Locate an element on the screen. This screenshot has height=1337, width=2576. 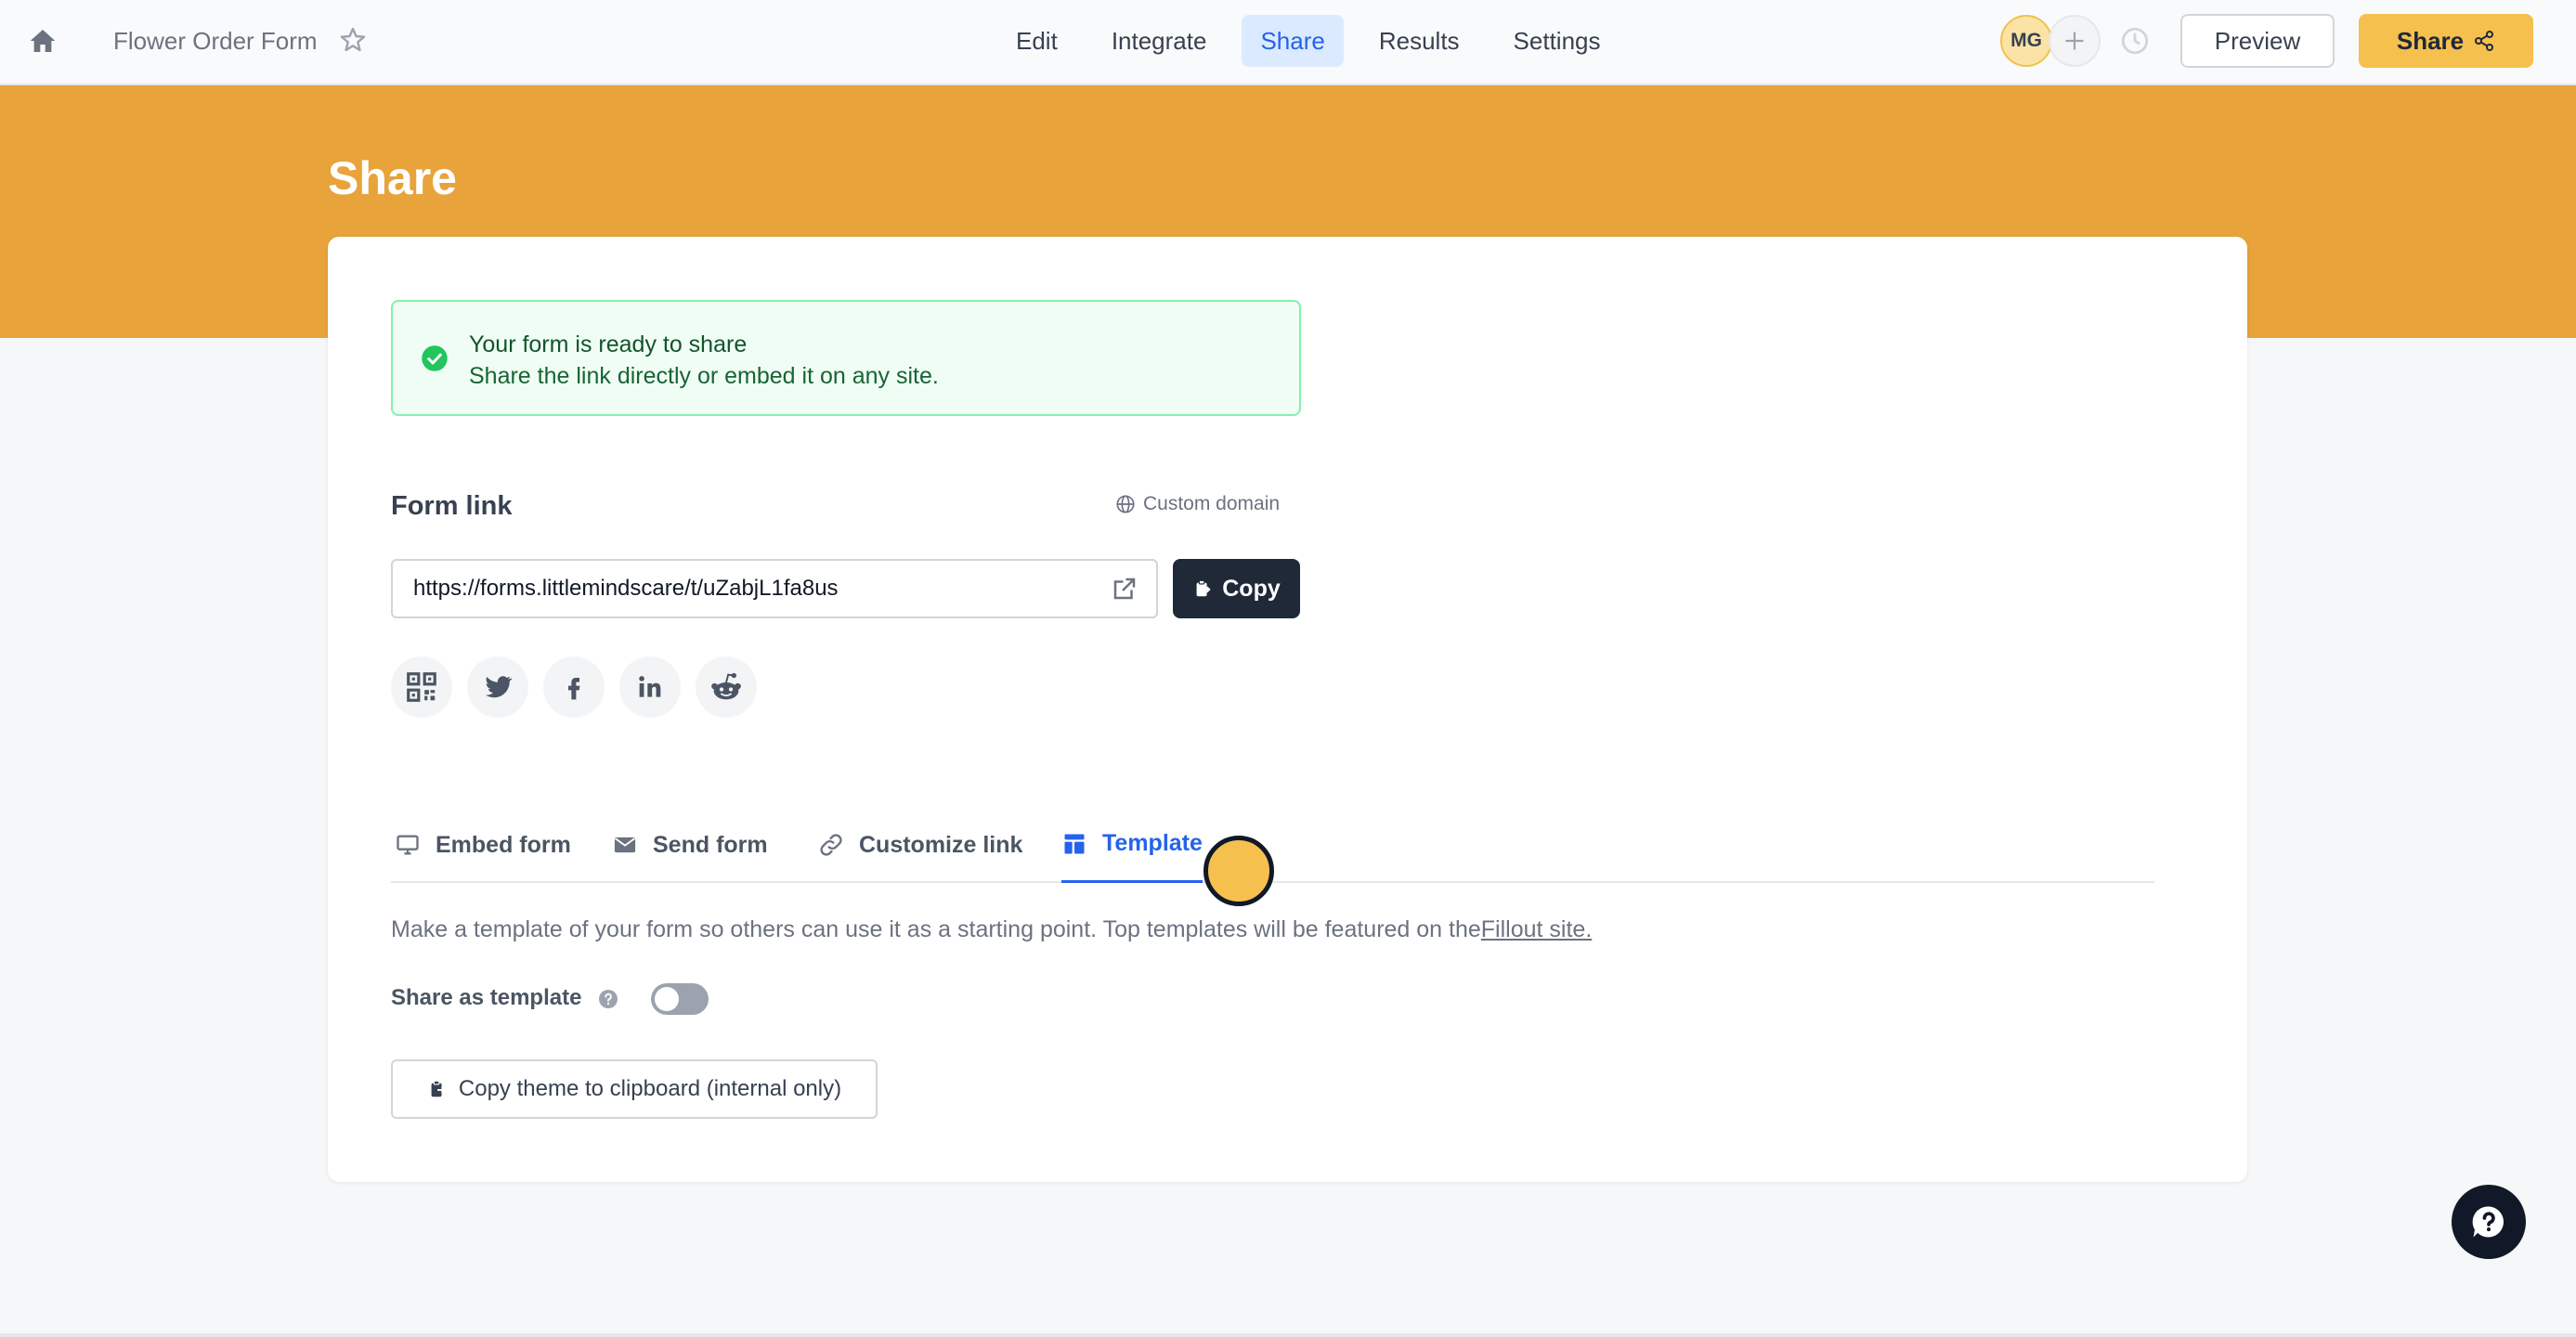
form-link-input is located at coordinates (774, 588).